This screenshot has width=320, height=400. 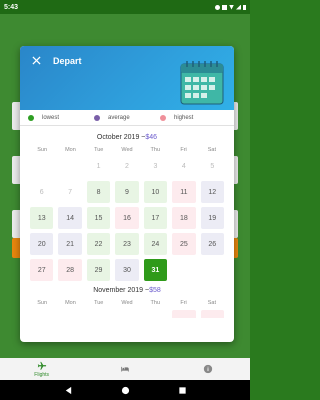 I want to click on home-circle-icon, so click(x=125, y=390).